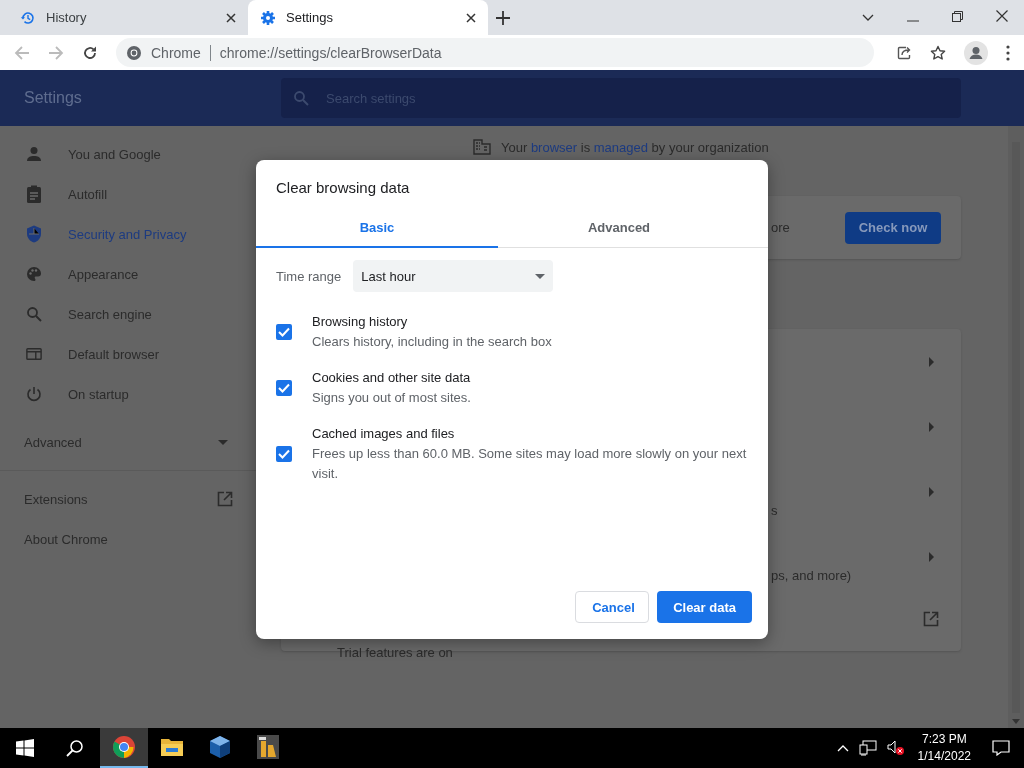  What do you see at coordinates (34, 194) in the screenshot?
I see `clipboard-icon` at bounding box center [34, 194].